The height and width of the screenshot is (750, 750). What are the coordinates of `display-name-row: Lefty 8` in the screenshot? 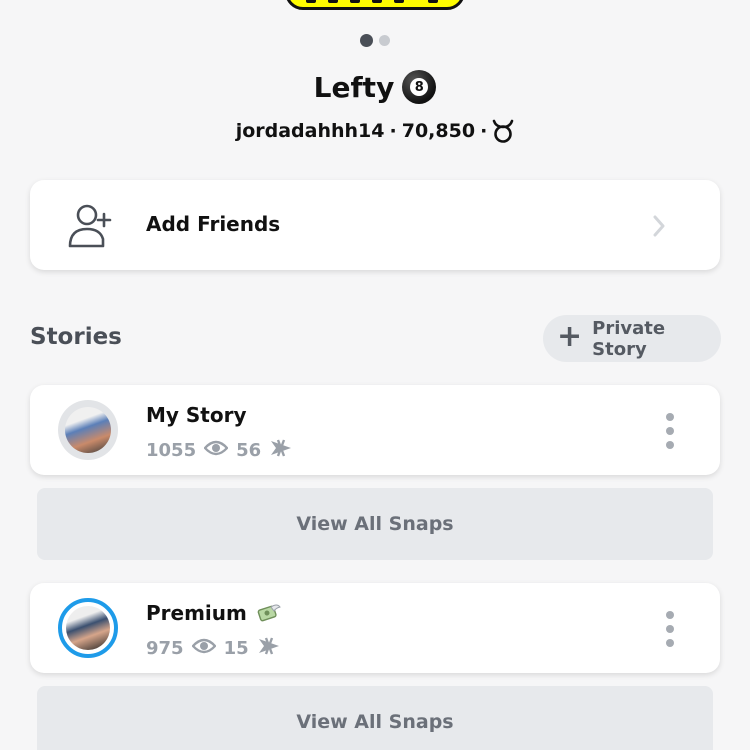 It's located at (375, 87).